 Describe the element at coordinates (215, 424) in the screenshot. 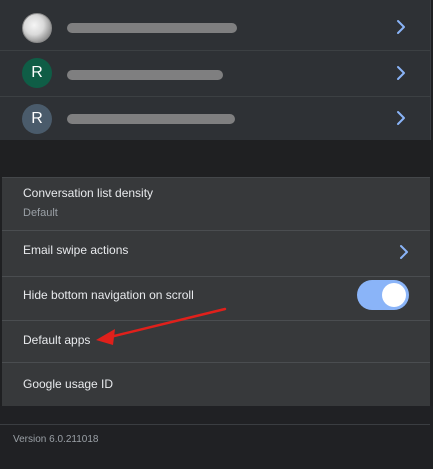

I see `footer-divider` at that location.